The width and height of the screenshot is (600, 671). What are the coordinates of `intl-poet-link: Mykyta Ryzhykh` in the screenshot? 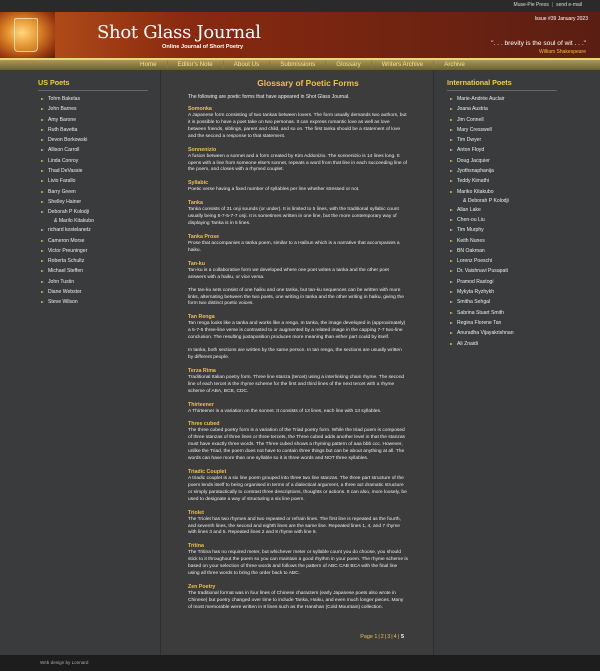 It's located at (502, 293).